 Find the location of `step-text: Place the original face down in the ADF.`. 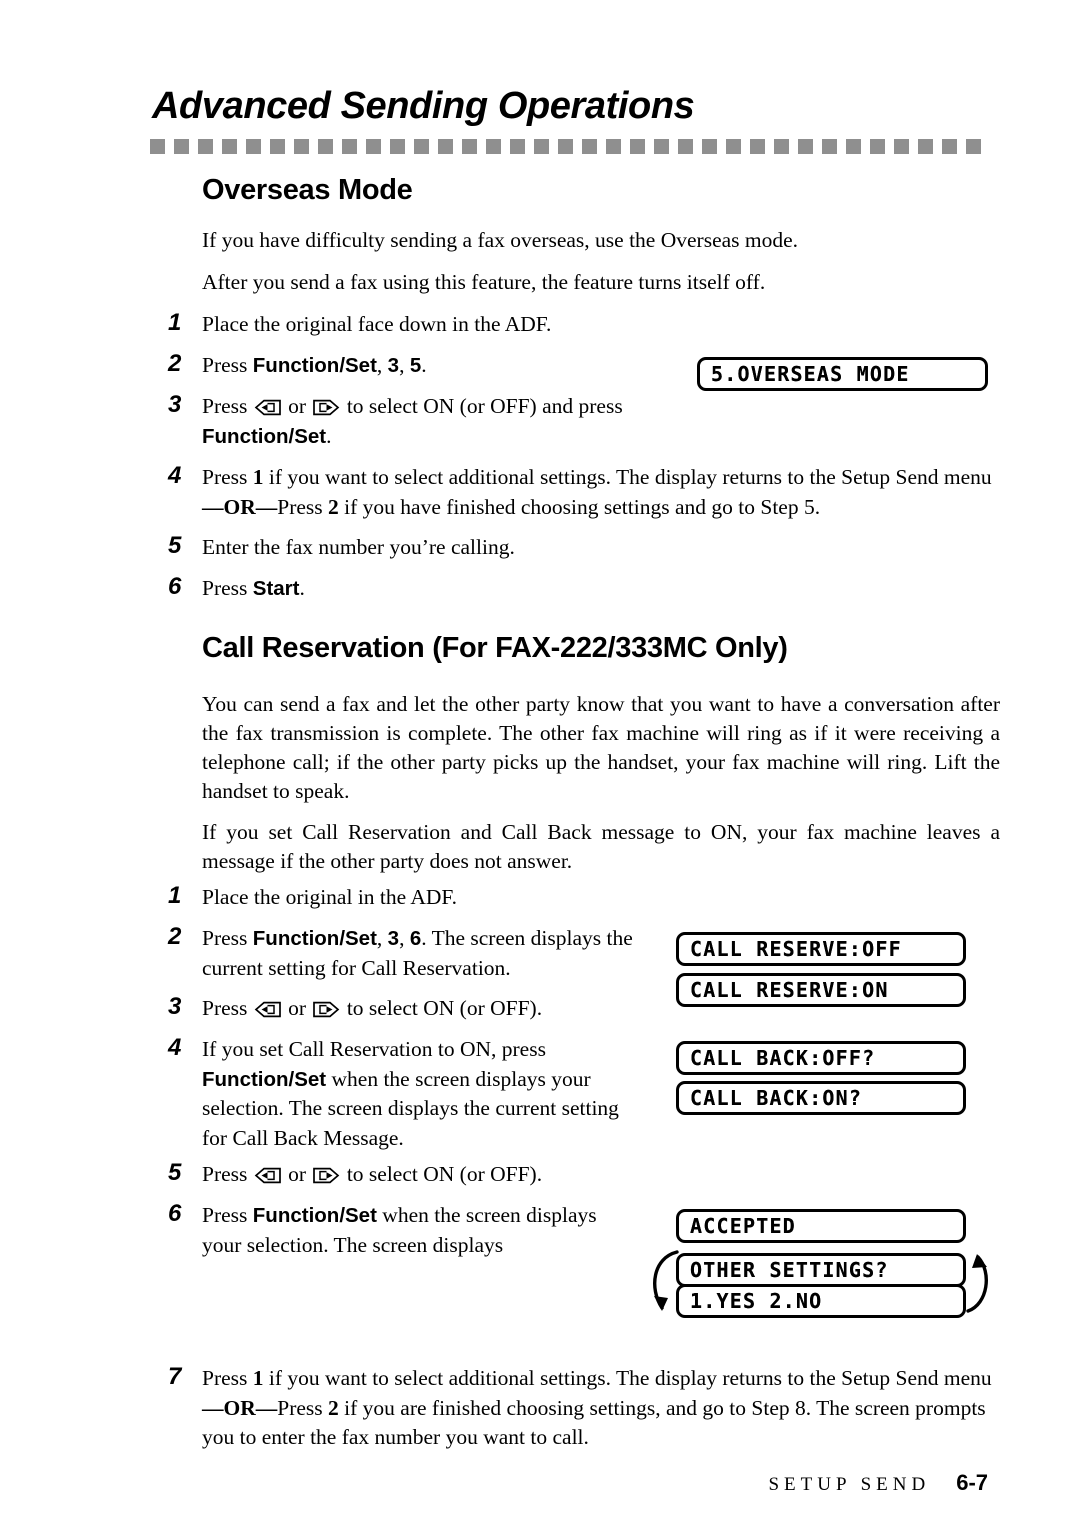

step-text: Place the original face down in the ADF. is located at coordinates (377, 324).